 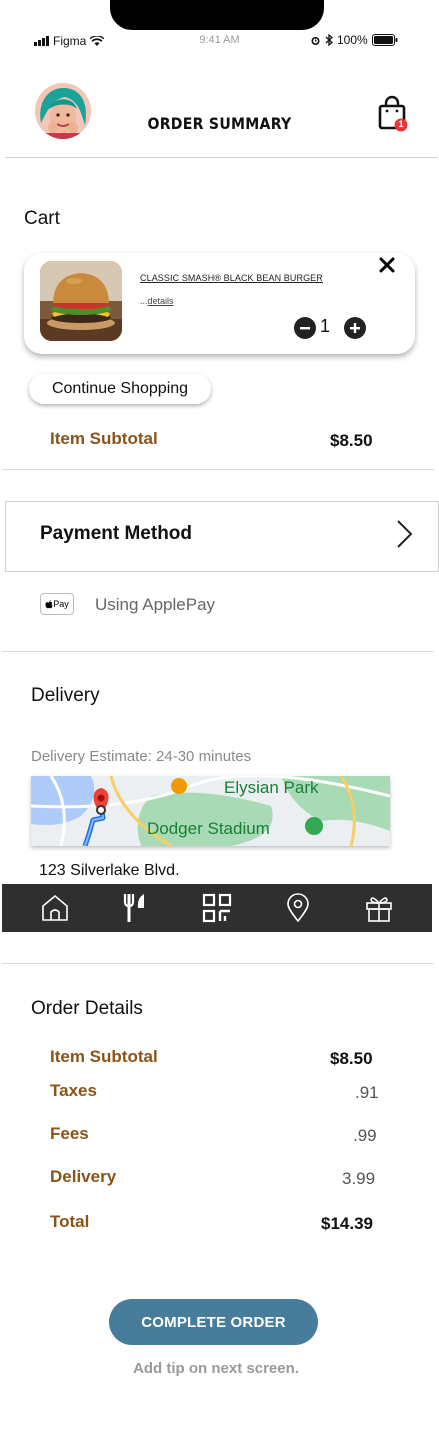 What do you see at coordinates (73, 1090) in the screenshot?
I see `taxes-label: Taxes` at bounding box center [73, 1090].